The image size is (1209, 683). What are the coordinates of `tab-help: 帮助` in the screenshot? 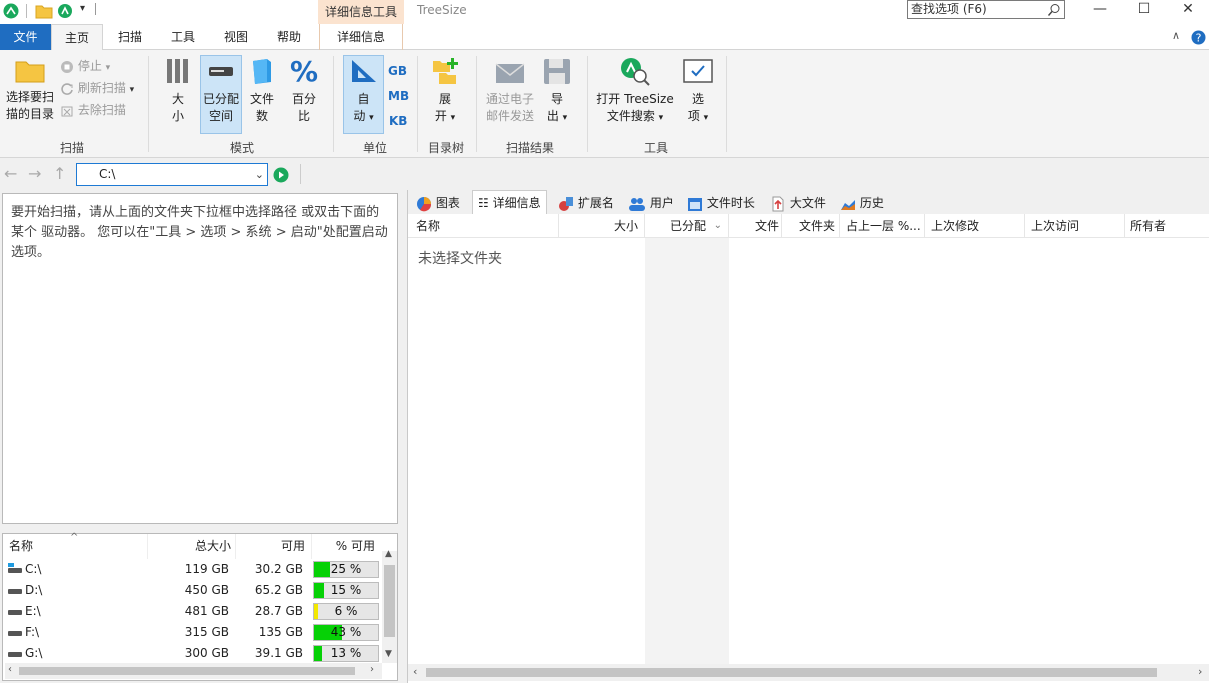 It's located at (289, 37).